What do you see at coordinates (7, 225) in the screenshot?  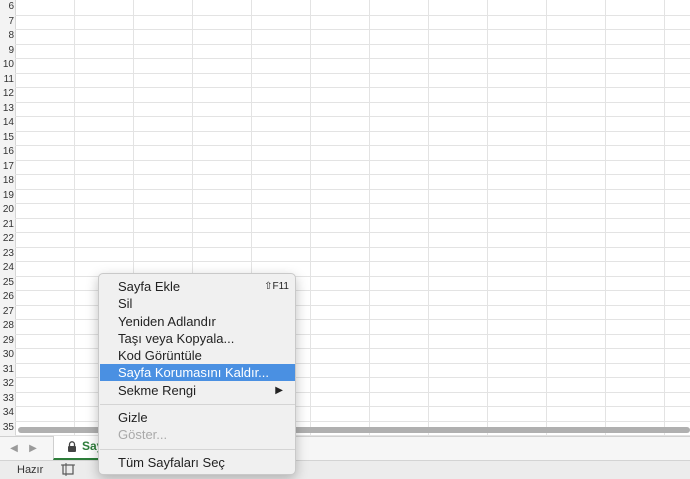 I see `row-number: 21` at bounding box center [7, 225].